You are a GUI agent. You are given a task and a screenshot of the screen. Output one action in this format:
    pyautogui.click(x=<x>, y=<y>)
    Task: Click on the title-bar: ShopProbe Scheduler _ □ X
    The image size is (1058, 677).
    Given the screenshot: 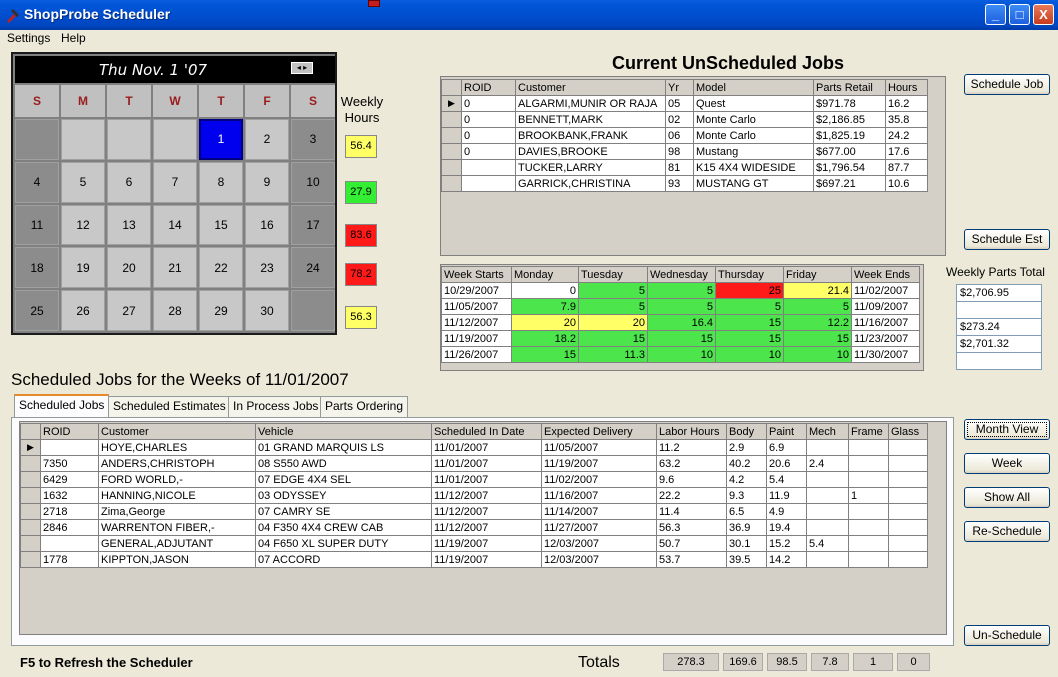 What is the action you would take?
    pyautogui.click(x=529, y=15)
    